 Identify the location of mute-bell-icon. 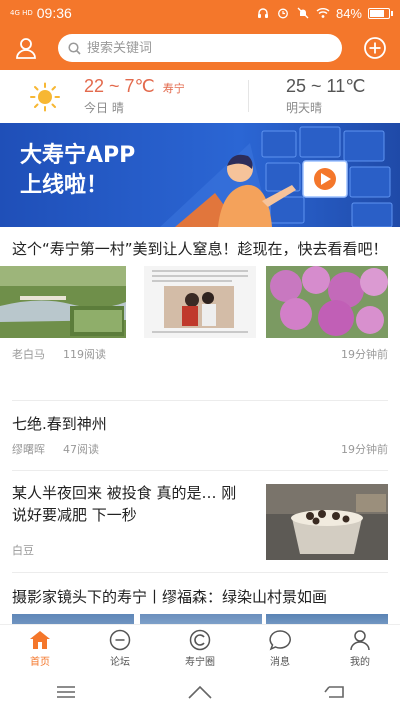
(303, 13).